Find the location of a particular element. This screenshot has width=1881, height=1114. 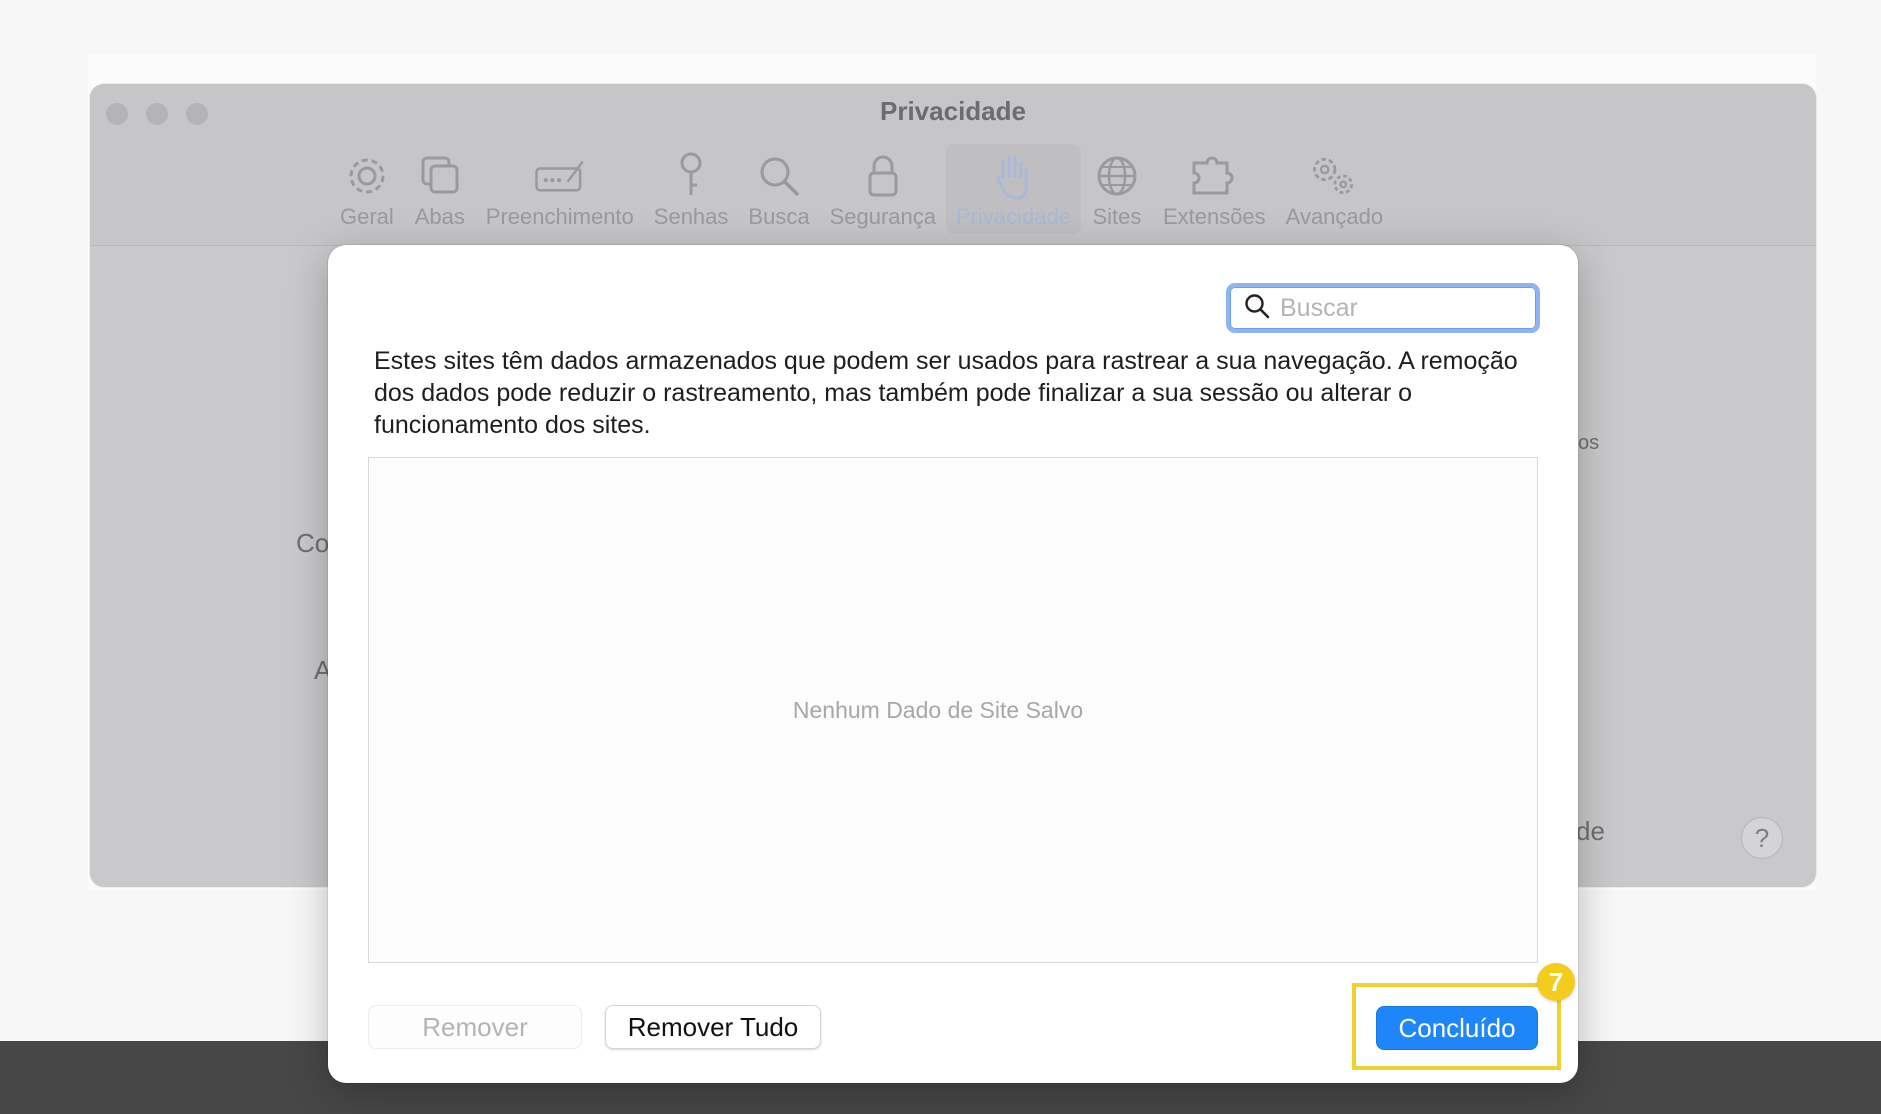

puzzle-icon is located at coordinates (1214, 176).